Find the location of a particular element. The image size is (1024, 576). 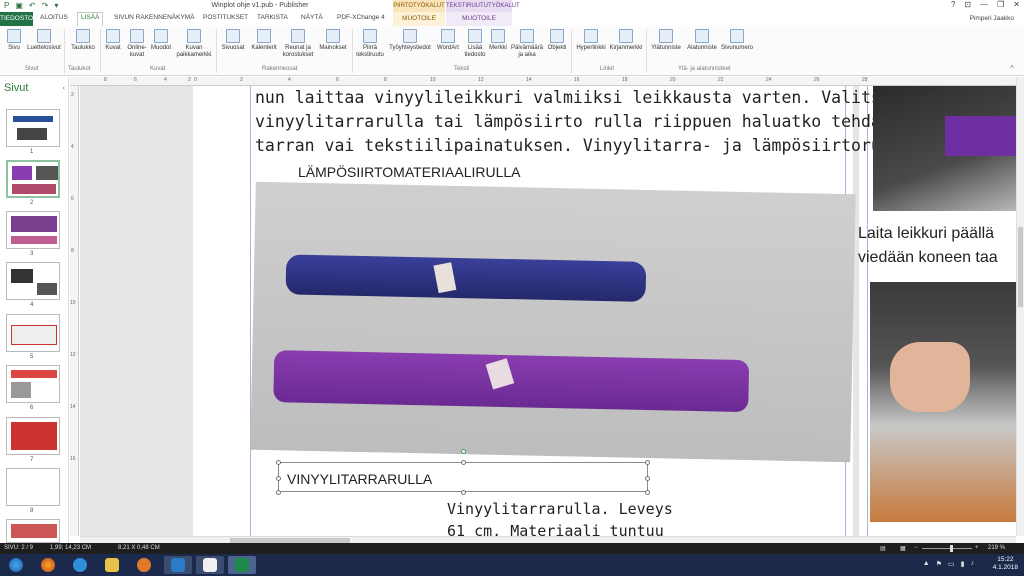

symbol-button: Merkki is located at coordinates (498, 40).